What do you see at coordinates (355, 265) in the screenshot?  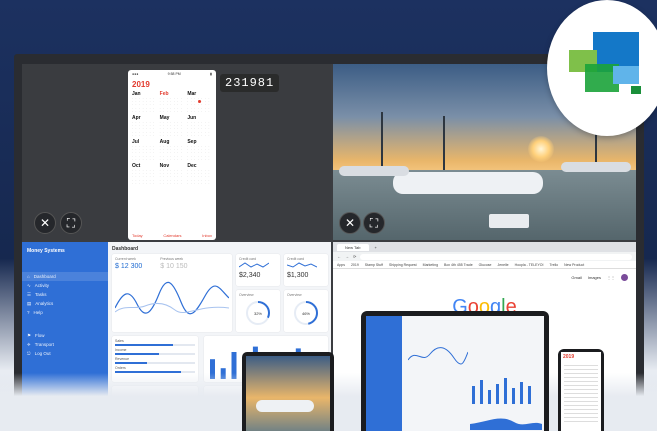 I see `bookmark-item: 2019` at bounding box center [355, 265].